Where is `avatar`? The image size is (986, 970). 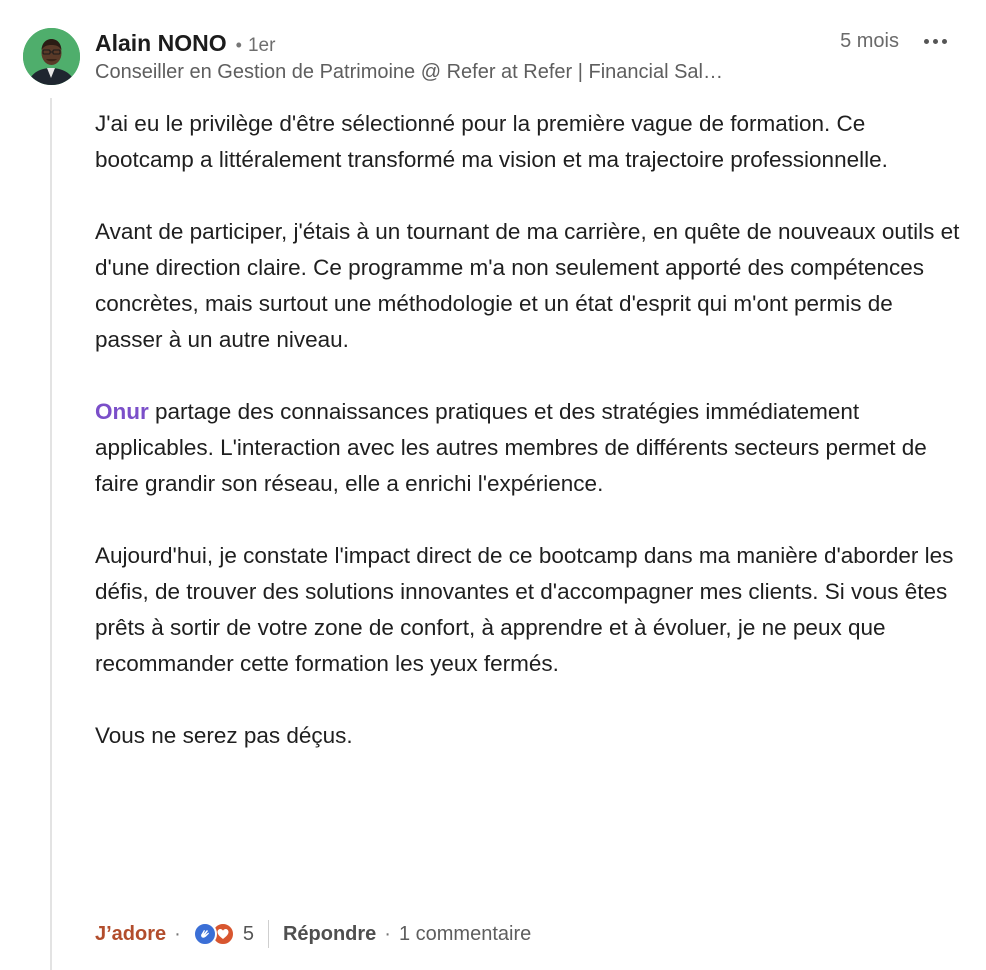 avatar is located at coordinates (51, 56).